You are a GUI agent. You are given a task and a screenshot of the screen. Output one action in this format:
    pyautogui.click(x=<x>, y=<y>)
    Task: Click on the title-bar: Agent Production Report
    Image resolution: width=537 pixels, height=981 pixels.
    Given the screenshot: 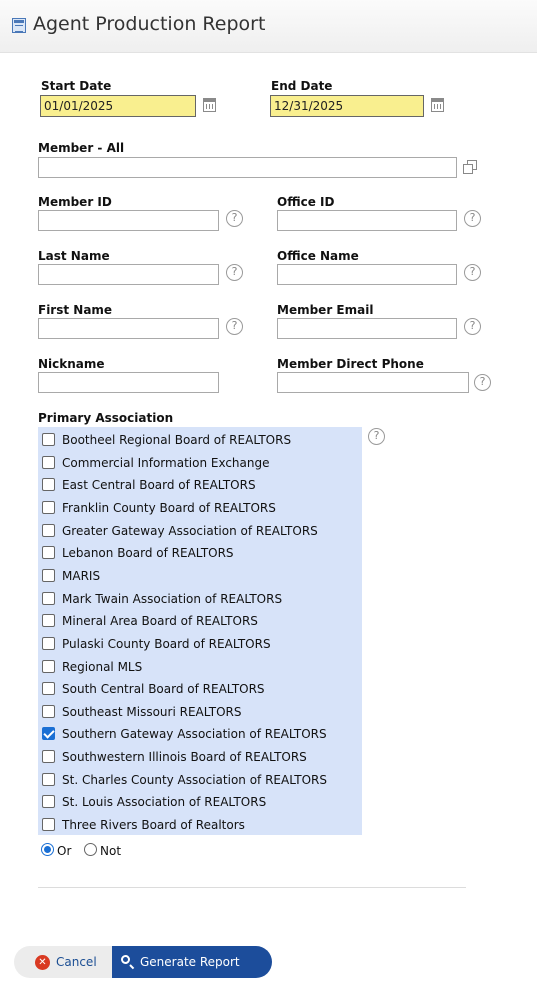 What is the action you would take?
    pyautogui.click(x=268, y=26)
    